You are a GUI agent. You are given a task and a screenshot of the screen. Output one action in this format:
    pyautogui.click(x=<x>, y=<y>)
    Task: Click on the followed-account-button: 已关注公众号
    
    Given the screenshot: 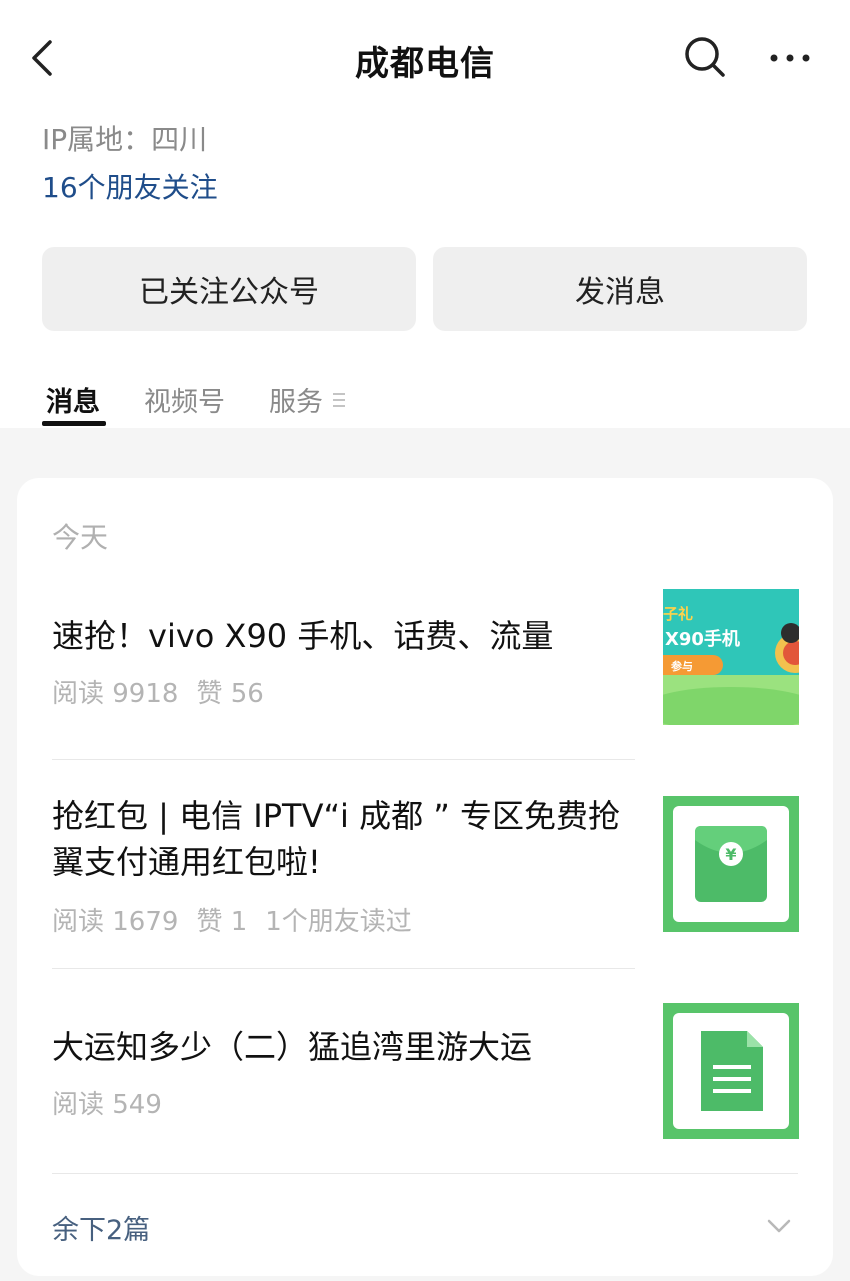 What is the action you would take?
    pyautogui.click(x=229, y=289)
    